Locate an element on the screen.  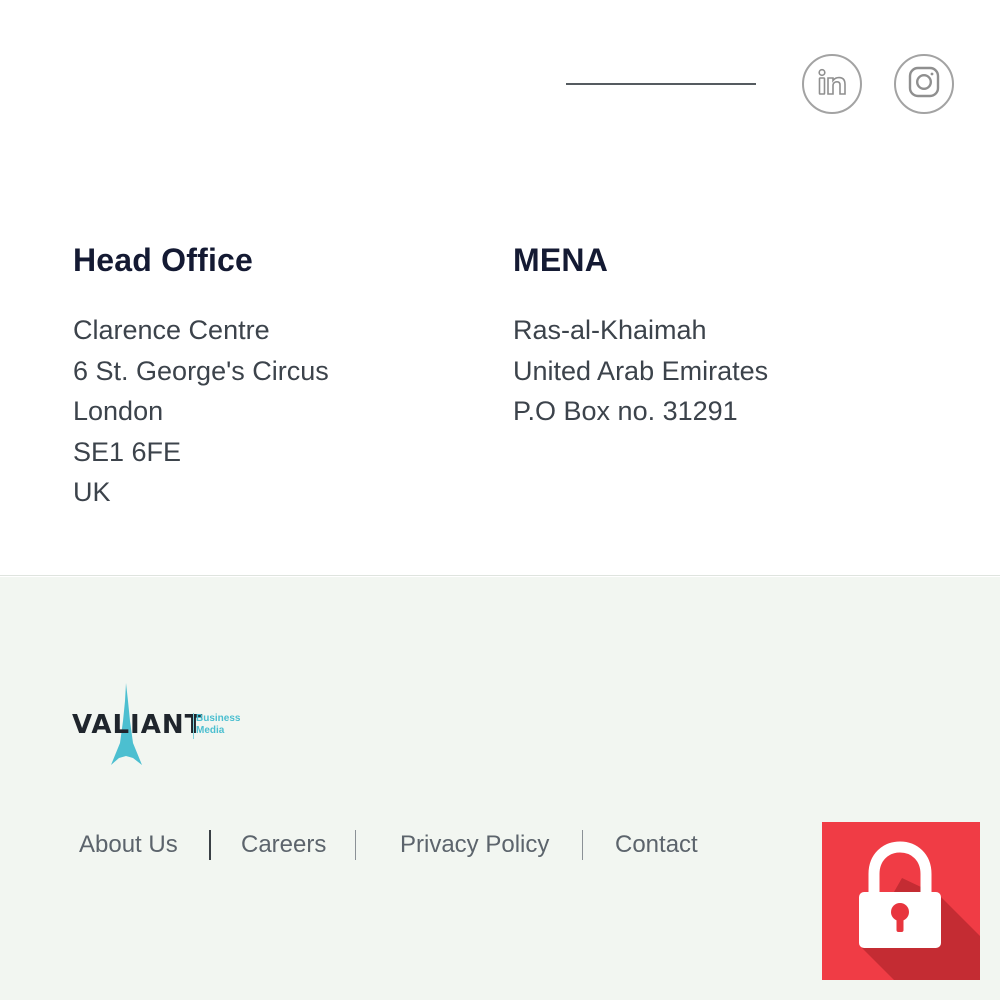
footer-link-careers: Careers is located at coordinates (283, 845).